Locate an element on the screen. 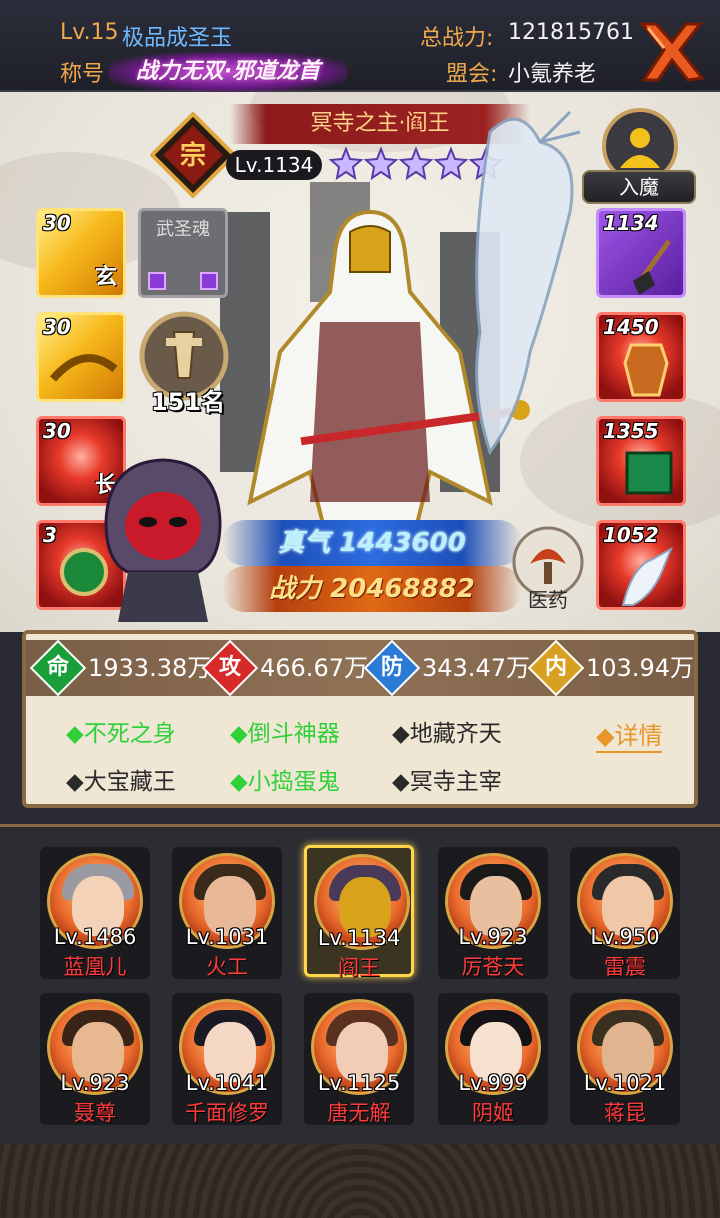 This screenshot has height=1218, width=720. title-prefix: 称号 is located at coordinates (82, 74).